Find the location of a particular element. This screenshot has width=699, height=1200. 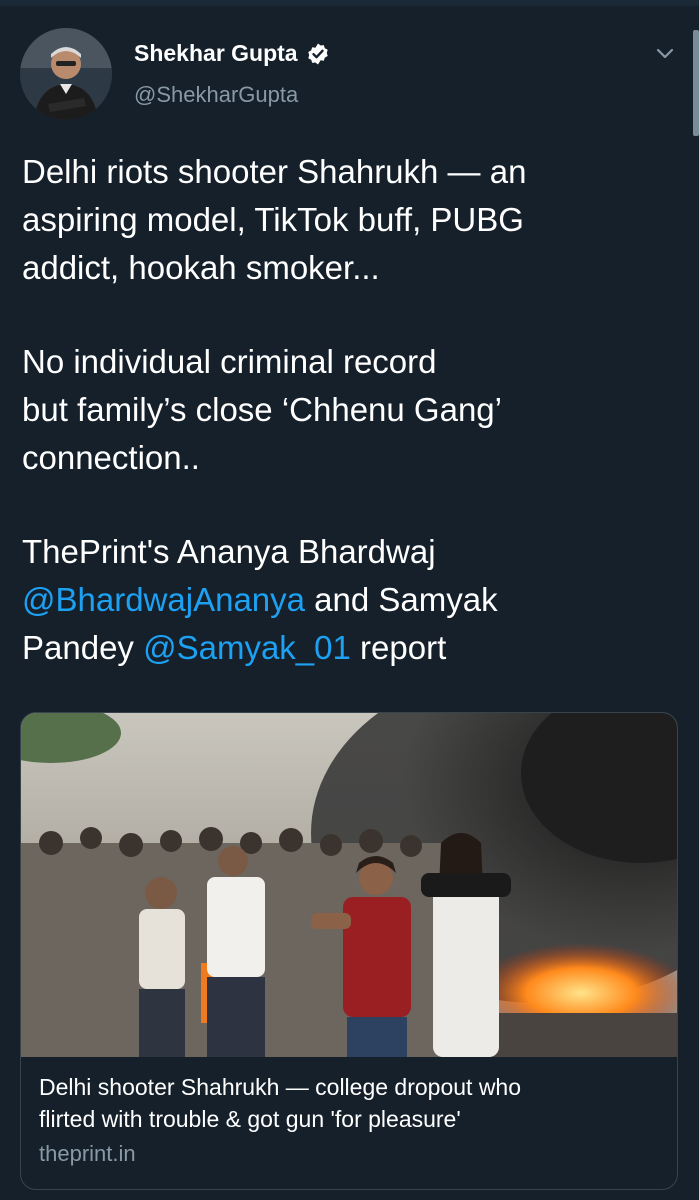

author-row: Shekhar Gupta is located at coordinates (232, 53).